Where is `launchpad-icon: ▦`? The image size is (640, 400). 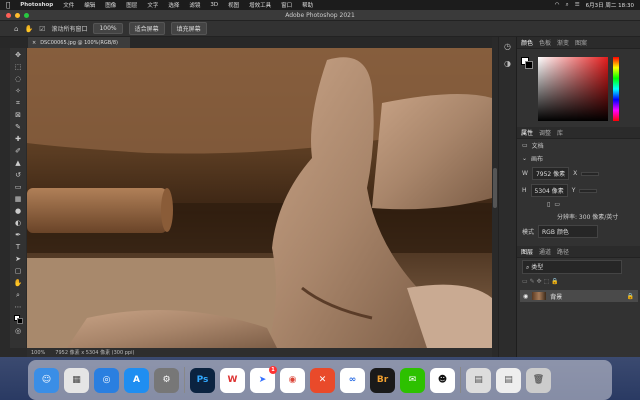
launchpad-icon: ▦ is located at coordinates (76, 380).